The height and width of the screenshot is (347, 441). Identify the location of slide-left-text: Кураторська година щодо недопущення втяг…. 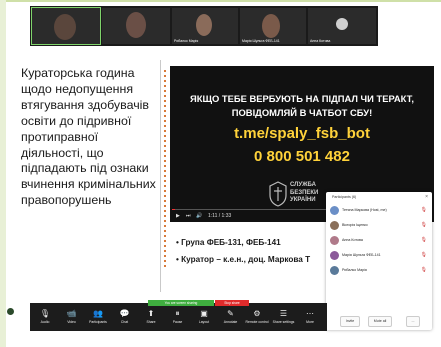
(88, 137).